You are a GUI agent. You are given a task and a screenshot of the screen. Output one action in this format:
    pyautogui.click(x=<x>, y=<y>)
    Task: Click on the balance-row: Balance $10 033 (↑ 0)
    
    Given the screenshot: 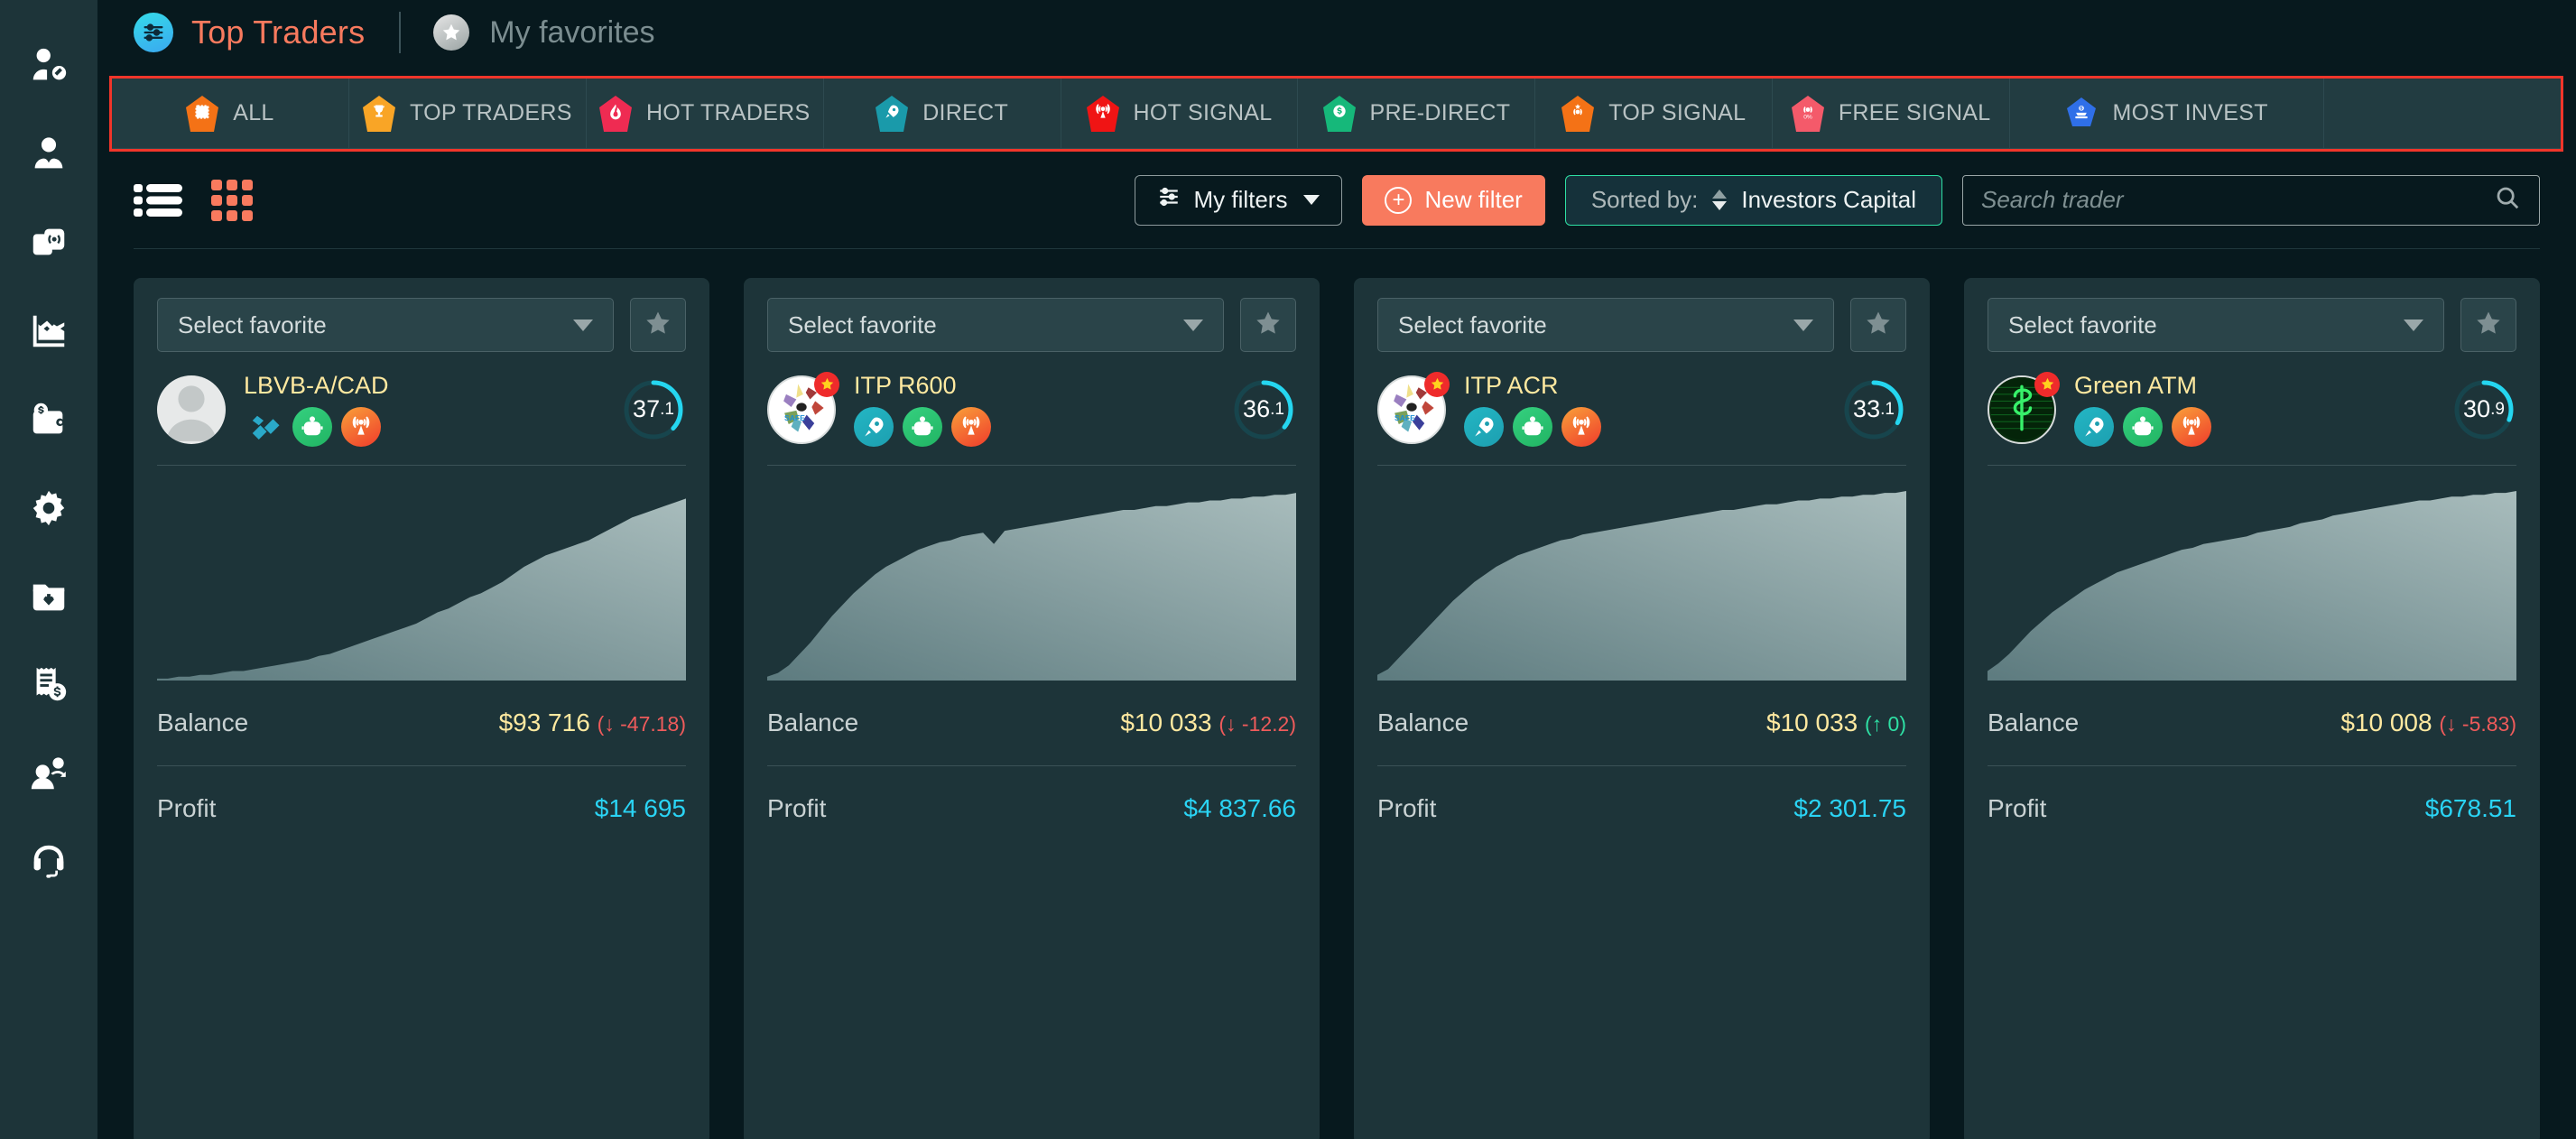 What is the action you would take?
    pyautogui.click(x=1641, y=723)
    